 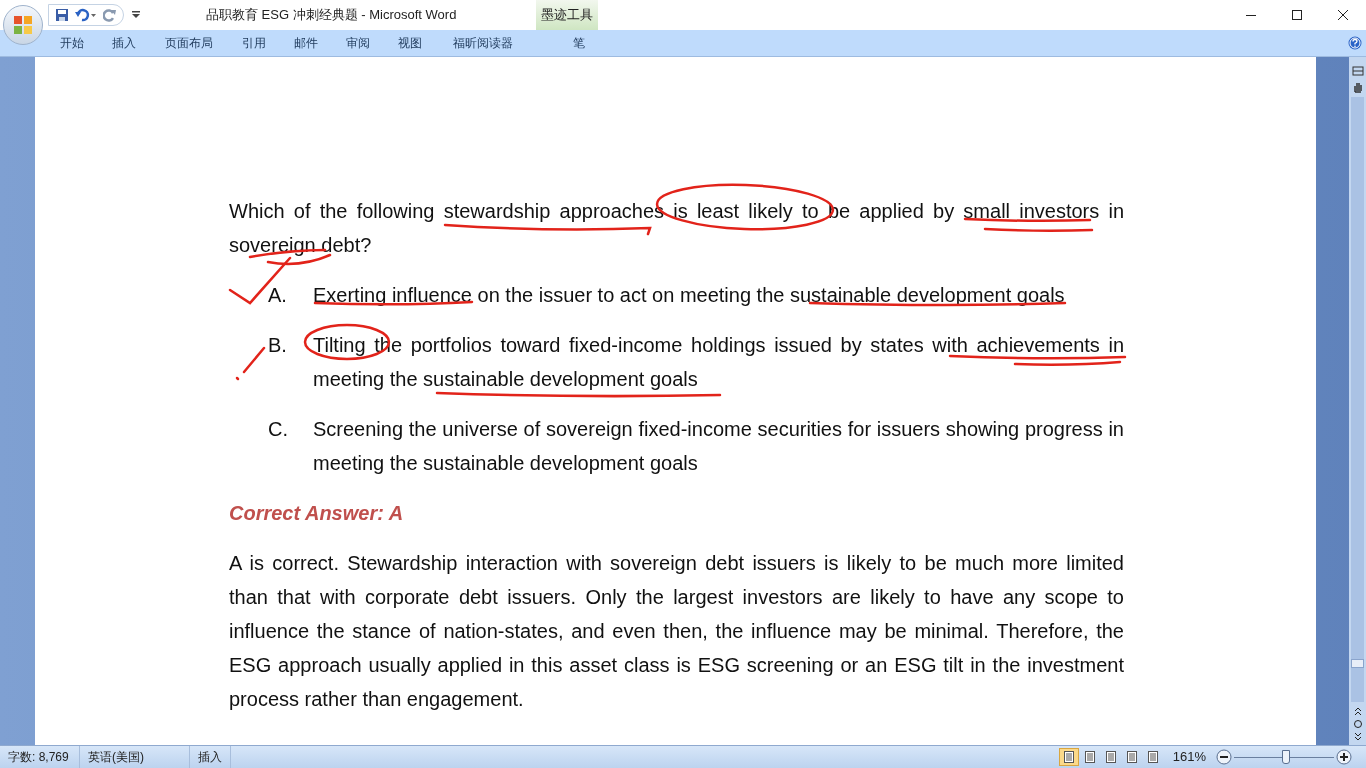 What do you see at coordinates (689, 295) in the screenshot?
I see `option-text: Exerting influence on the issuer to act on meeting the sustainable development goals` at bounding box center [689, 295].